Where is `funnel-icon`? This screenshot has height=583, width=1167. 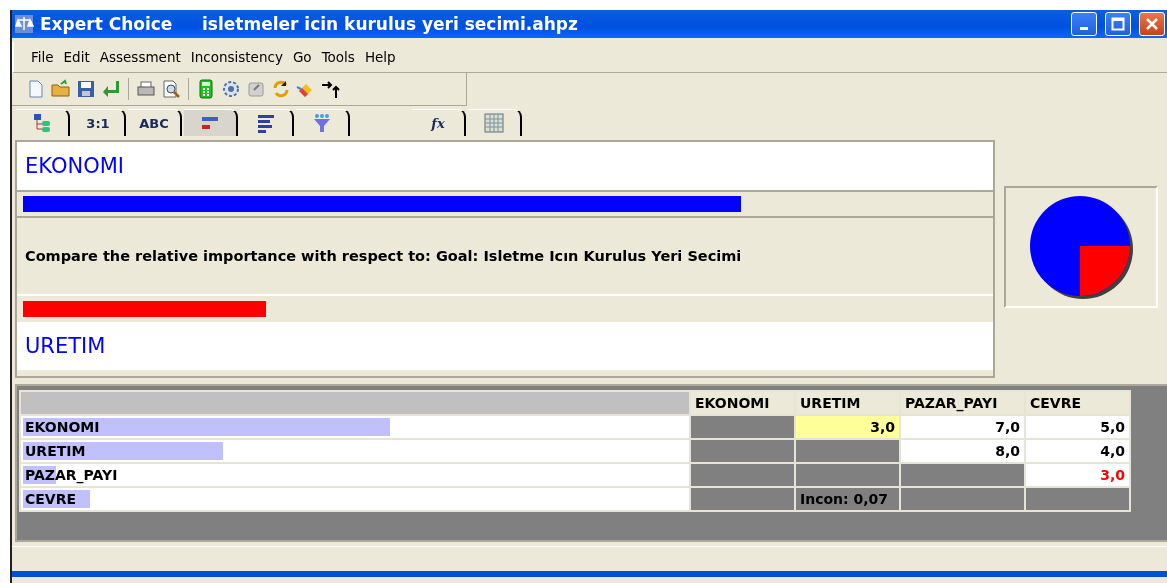 funnel-icon is located at coordinates (322, 123).